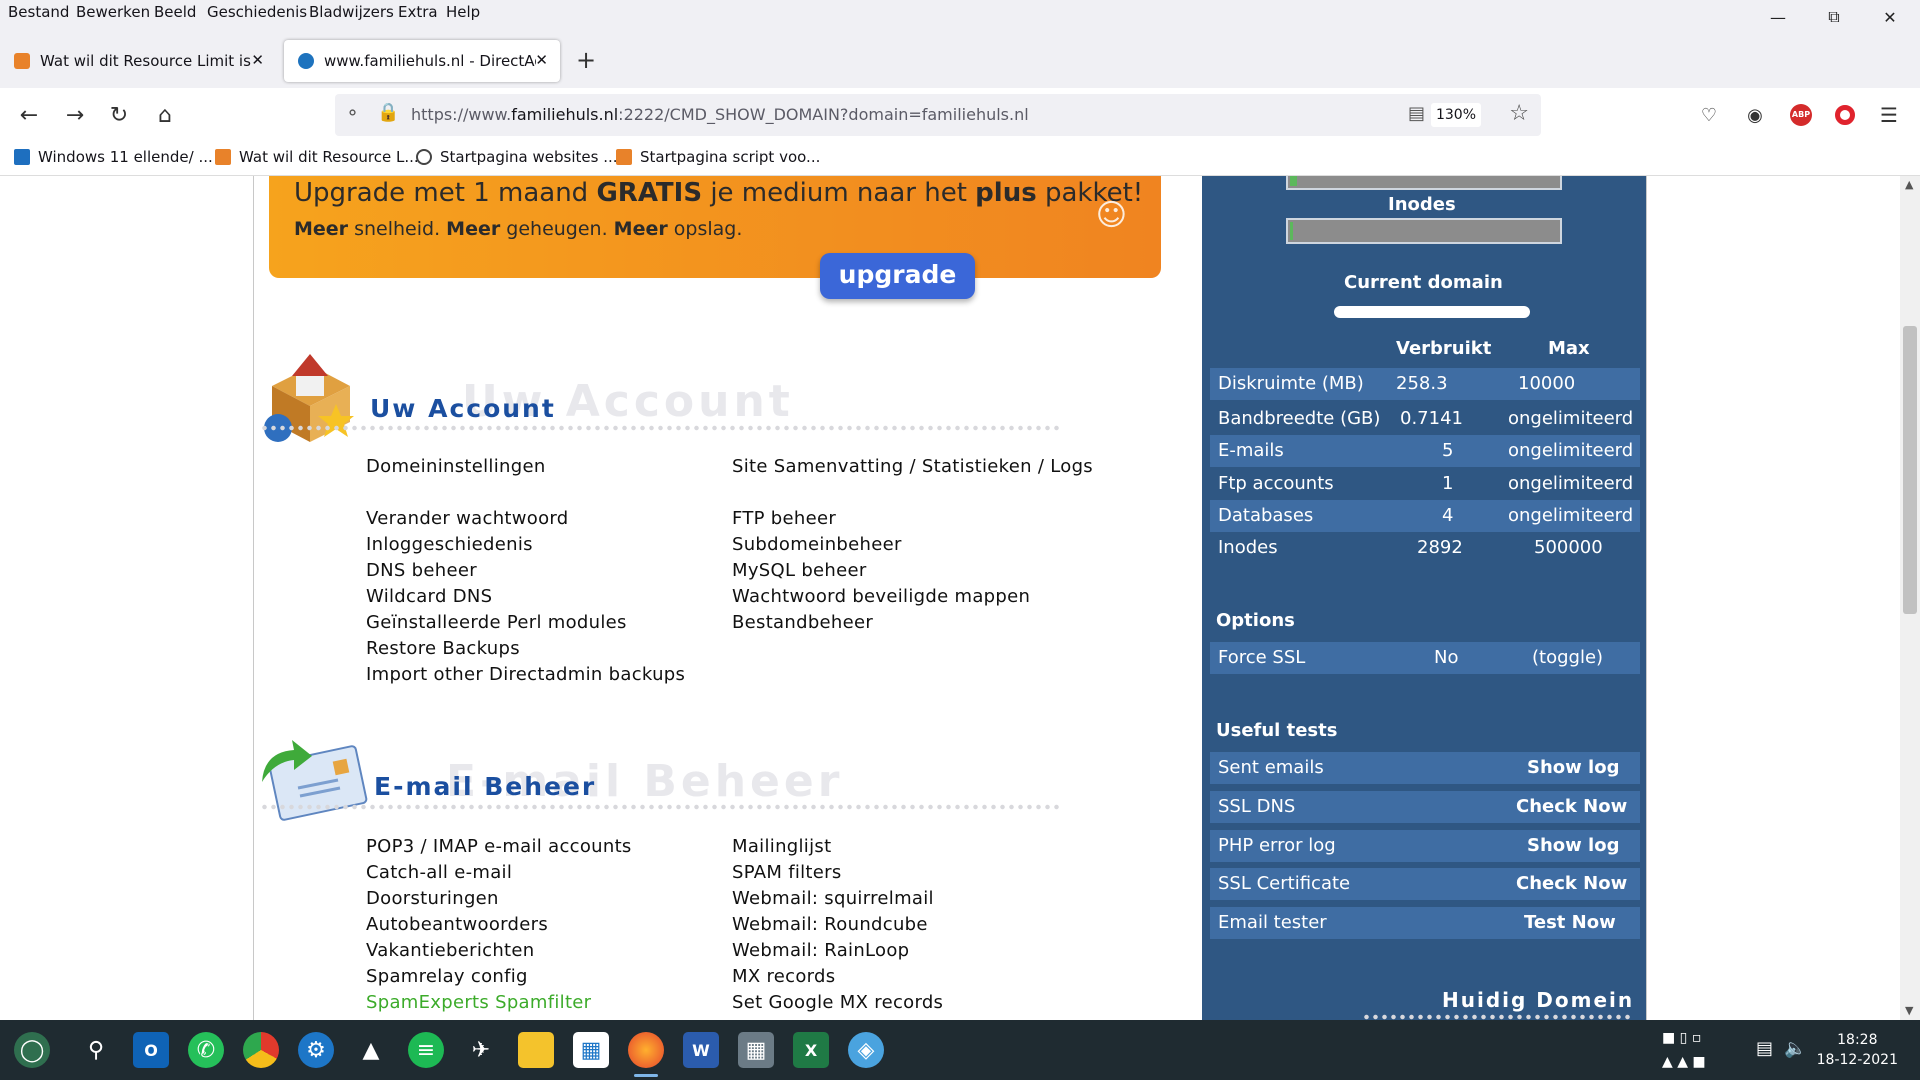  Describe the element at coordinates (1456, 115) in the screenshot. I see `zoom-level: 130%` at that location.